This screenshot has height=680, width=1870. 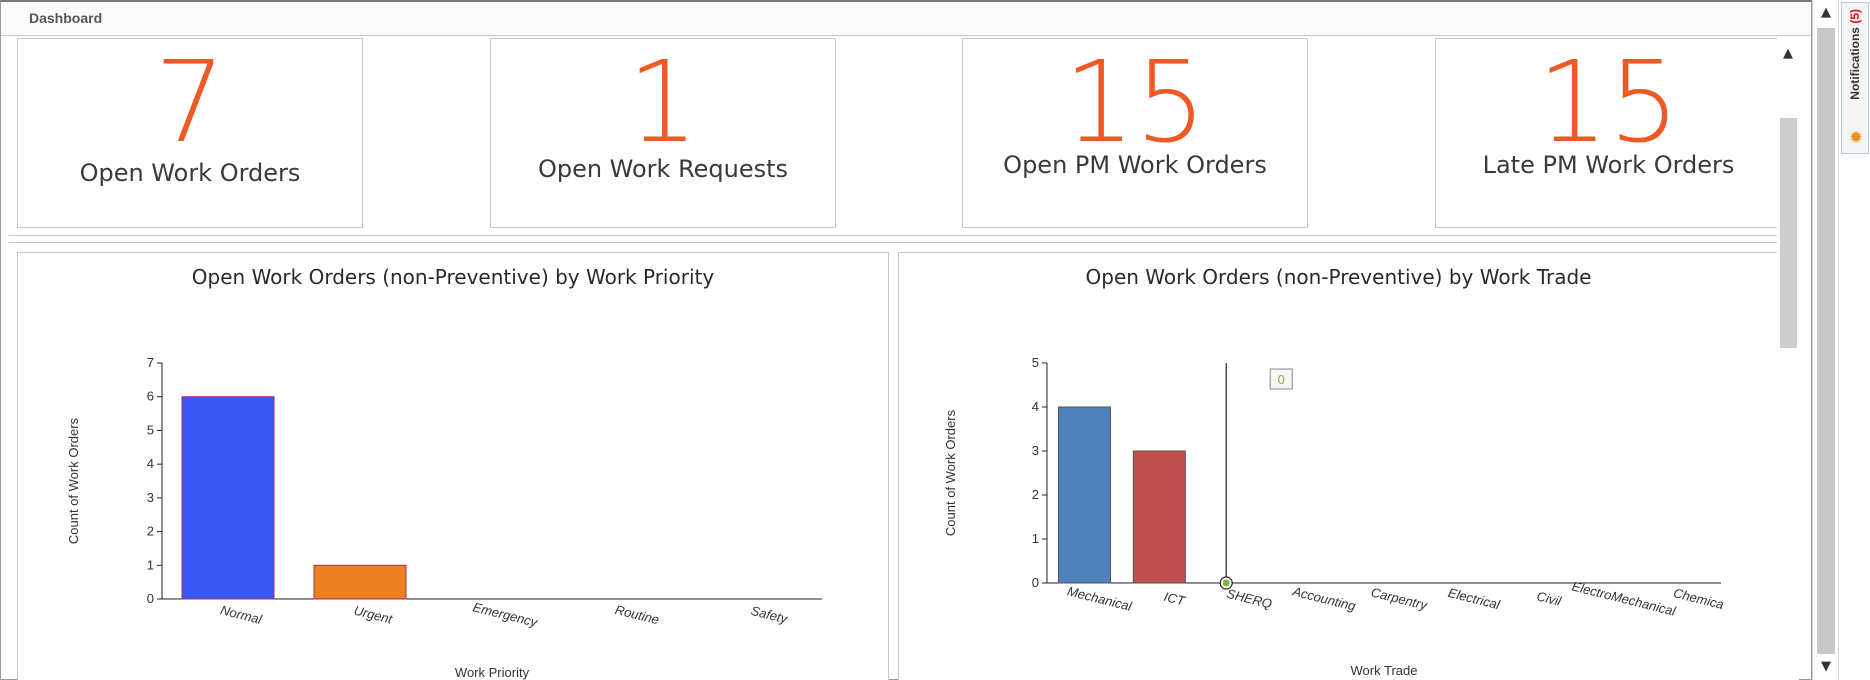 I want to click on outer-scrollbar: ▲ ▼, so click(x=1825, y=340).